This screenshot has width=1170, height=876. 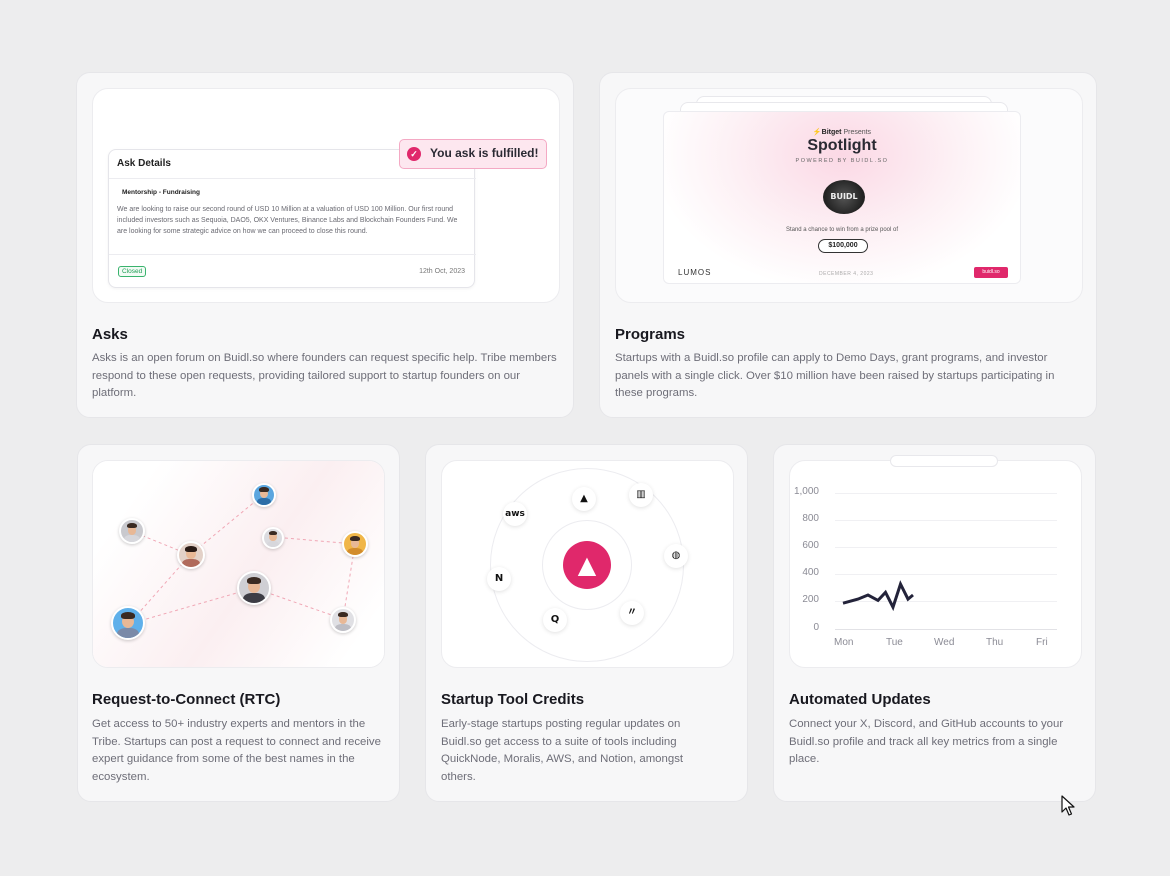 What do you see at coordinates (144, 163) in the screenshot?
I see `ask-details-heading: Ask Details` at bounding box center [144, 163].